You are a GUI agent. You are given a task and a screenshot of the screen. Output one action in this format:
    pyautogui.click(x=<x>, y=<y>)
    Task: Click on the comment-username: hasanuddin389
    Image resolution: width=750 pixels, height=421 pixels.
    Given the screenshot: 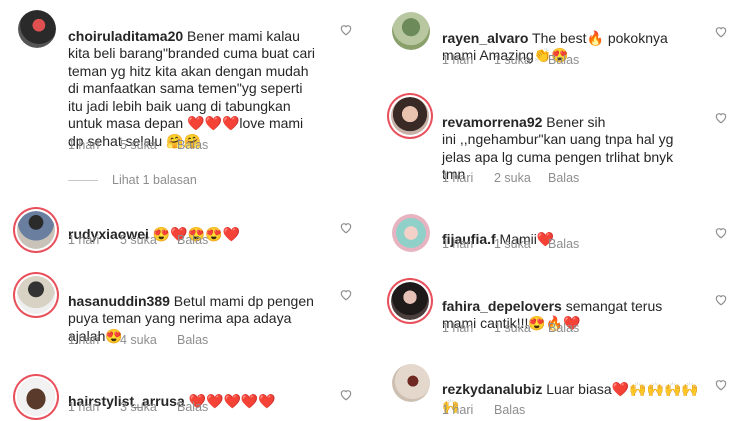 What is the action you would take?
    pyautogui.click(x=119, y=301)
    